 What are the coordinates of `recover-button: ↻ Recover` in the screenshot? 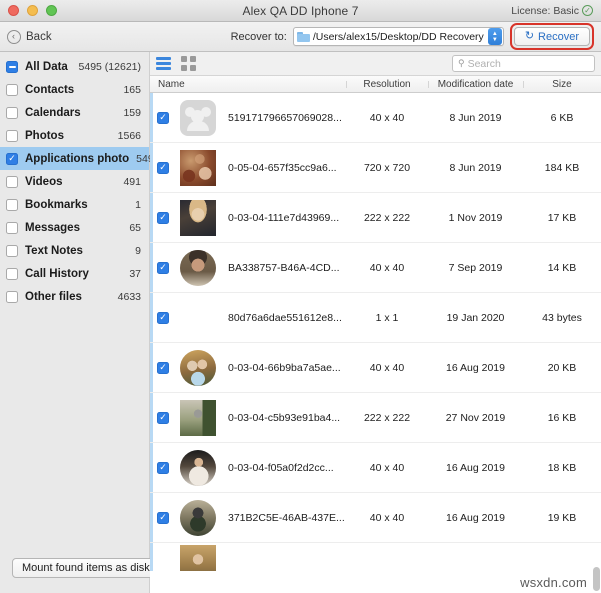 It's located at (551, 36).